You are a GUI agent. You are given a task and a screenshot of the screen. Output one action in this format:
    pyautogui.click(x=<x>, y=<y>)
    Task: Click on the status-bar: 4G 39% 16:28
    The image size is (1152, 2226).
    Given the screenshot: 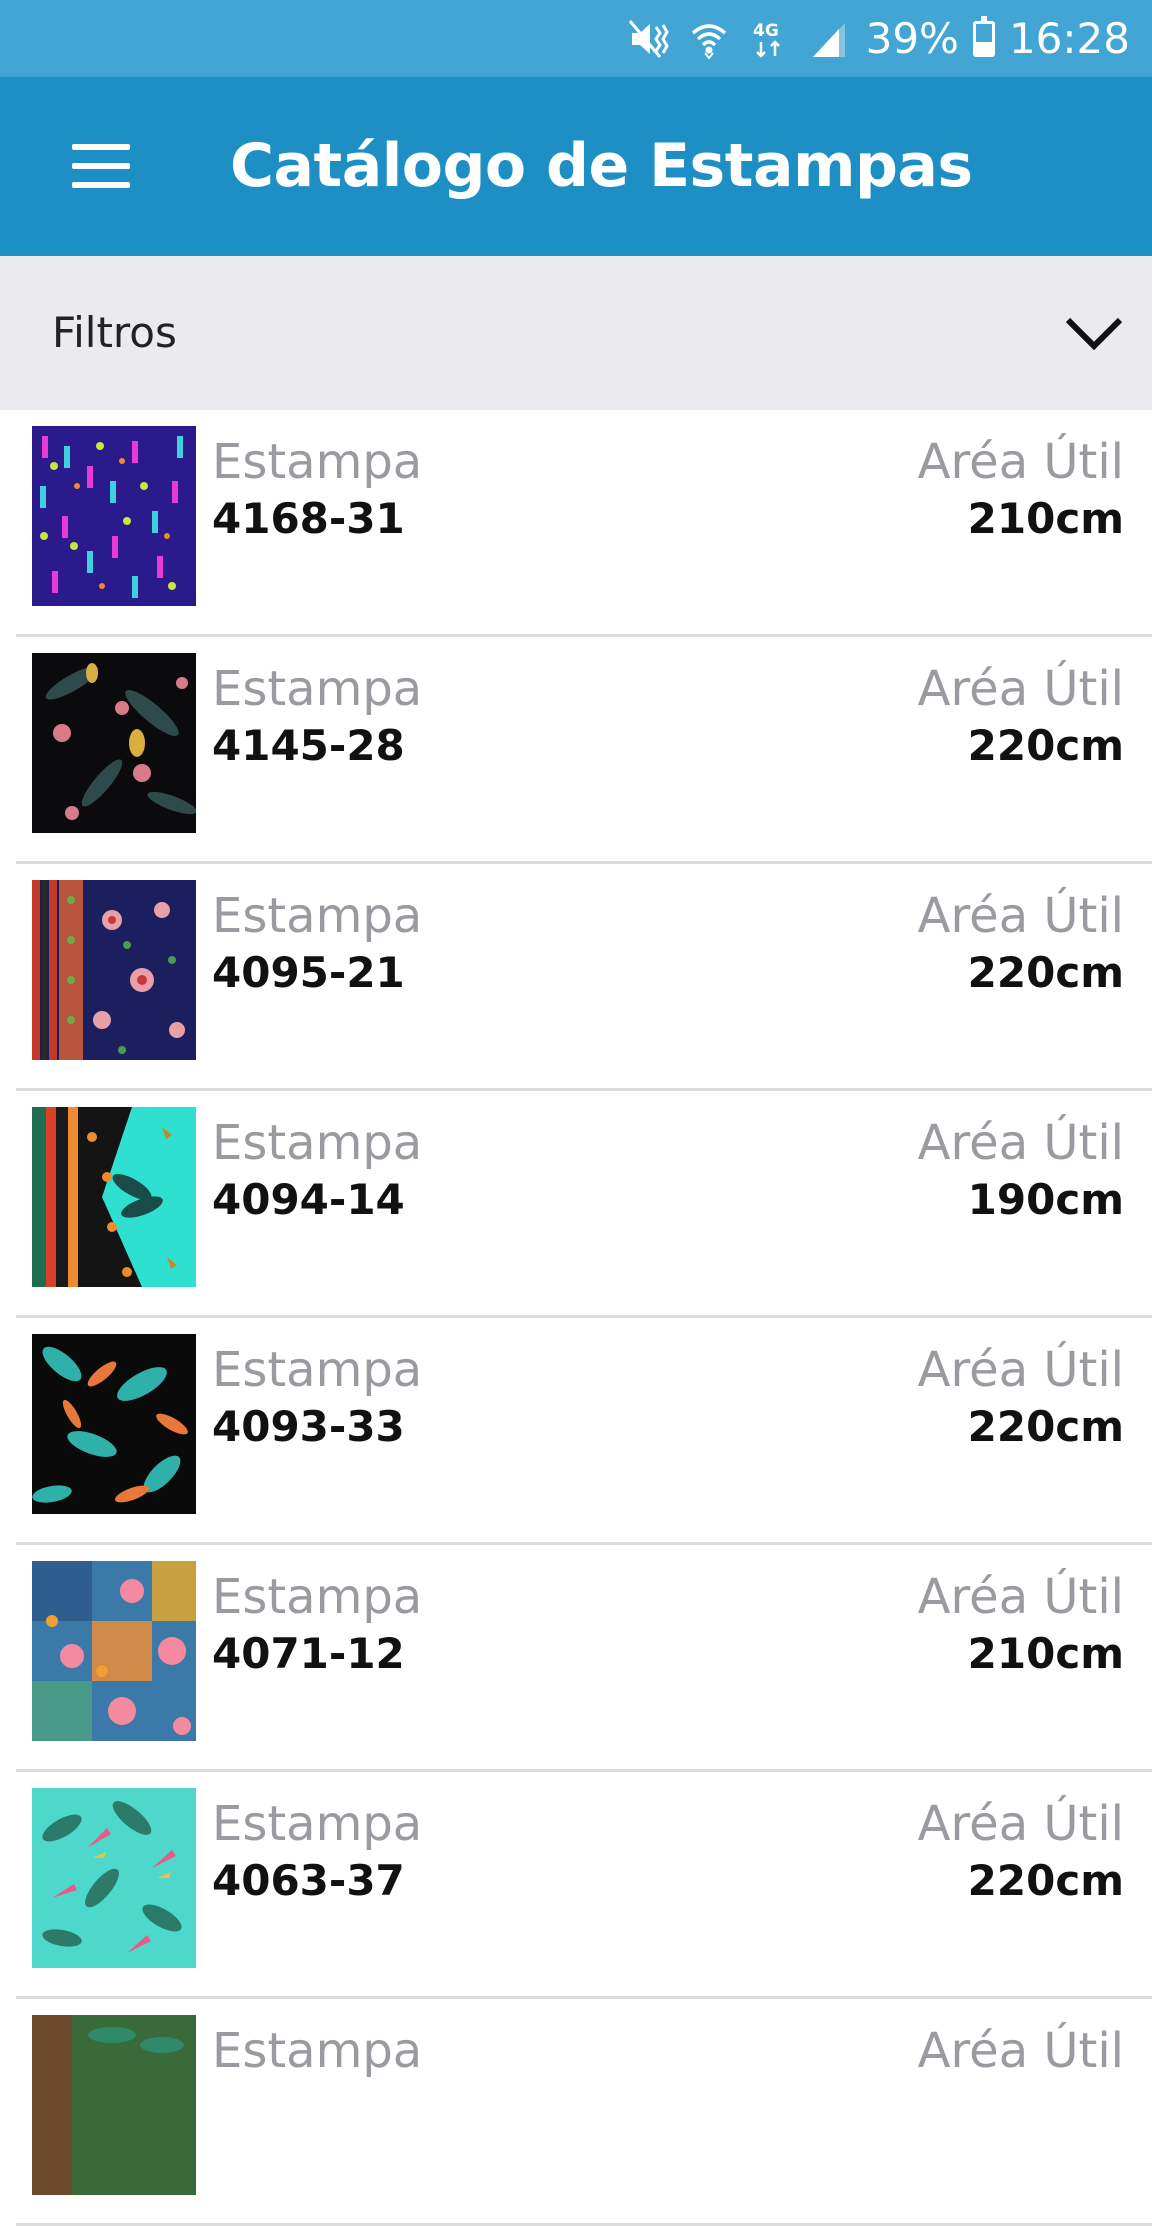 What is the action you would take?
    pyautogui.click(x=576, y=38)
    